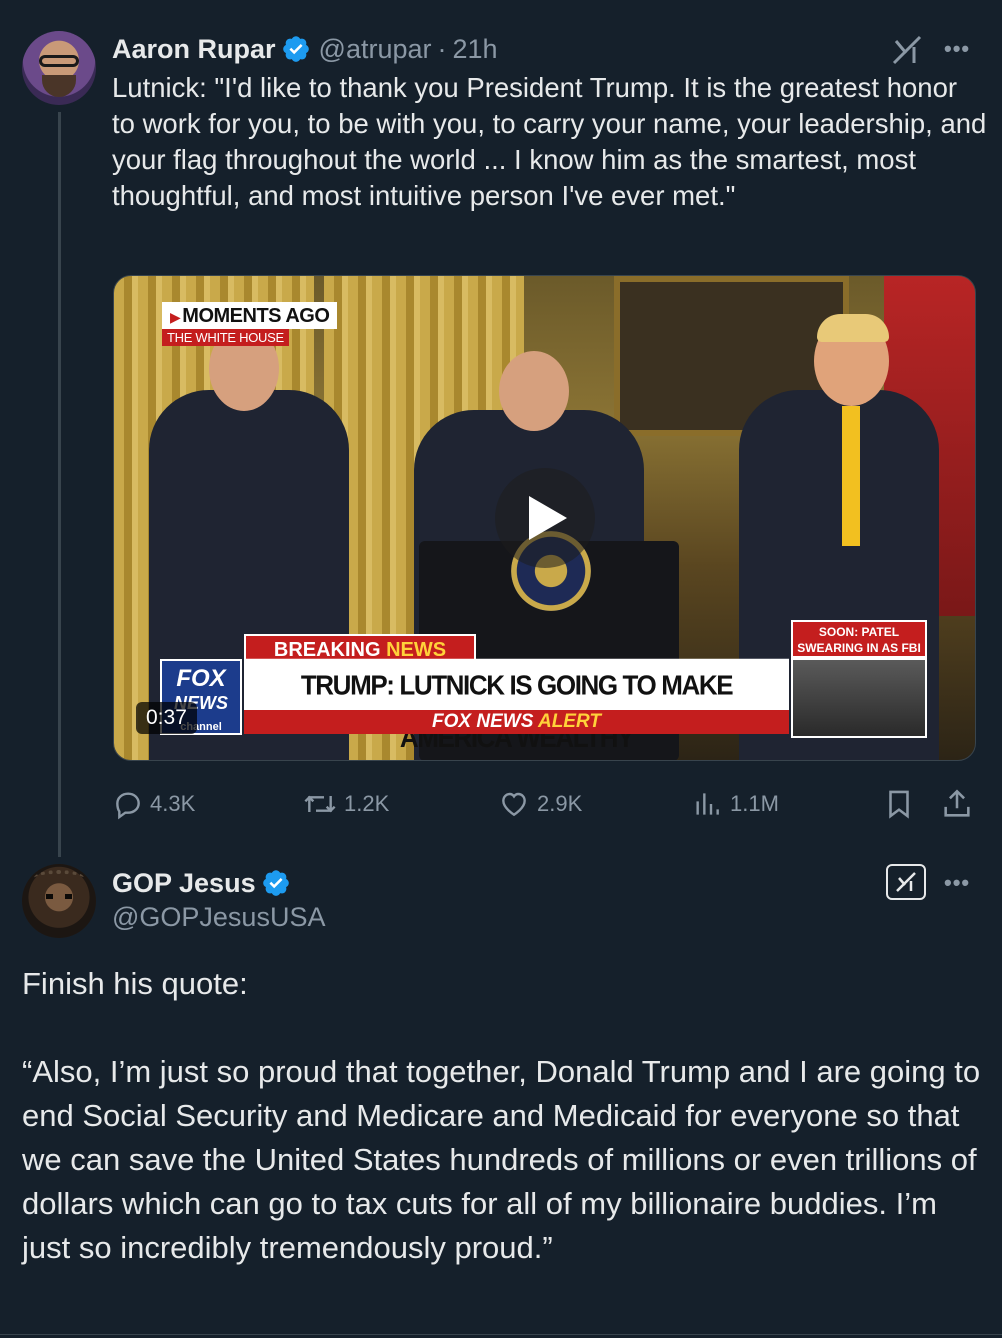  I want to click on tweet-actions: 4.3K 1.2K 2.9K 1.1M, so click(546, 804).